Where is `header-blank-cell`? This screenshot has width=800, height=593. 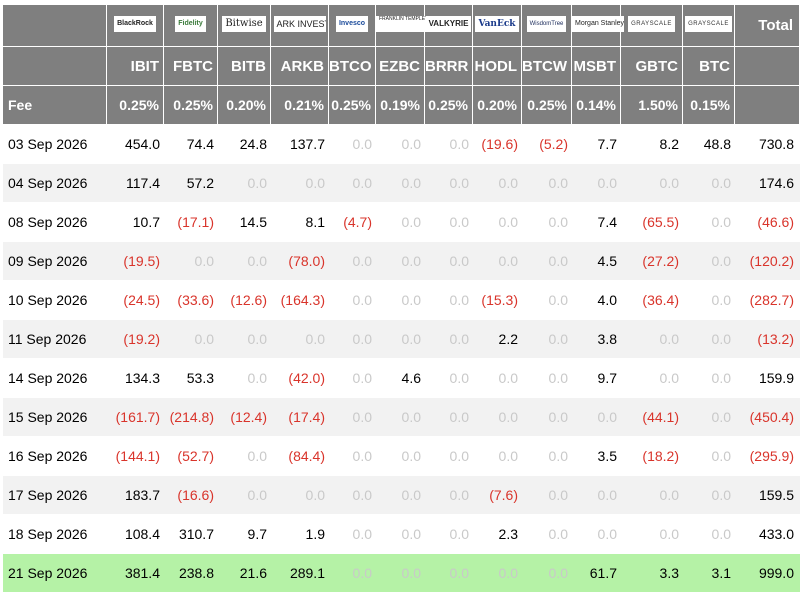 header-blank-cell is located at coordinates (767, 105).